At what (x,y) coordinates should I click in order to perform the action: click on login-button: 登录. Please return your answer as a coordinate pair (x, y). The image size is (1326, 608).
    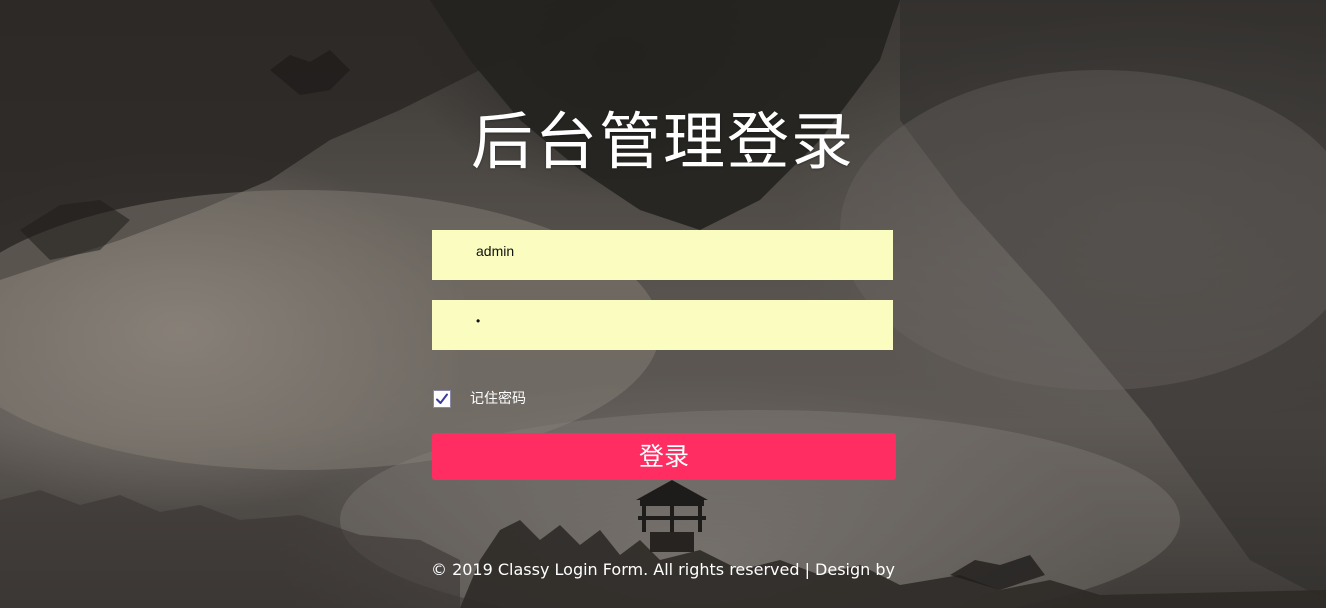
    Looking at the image, I should click on (664, 456).